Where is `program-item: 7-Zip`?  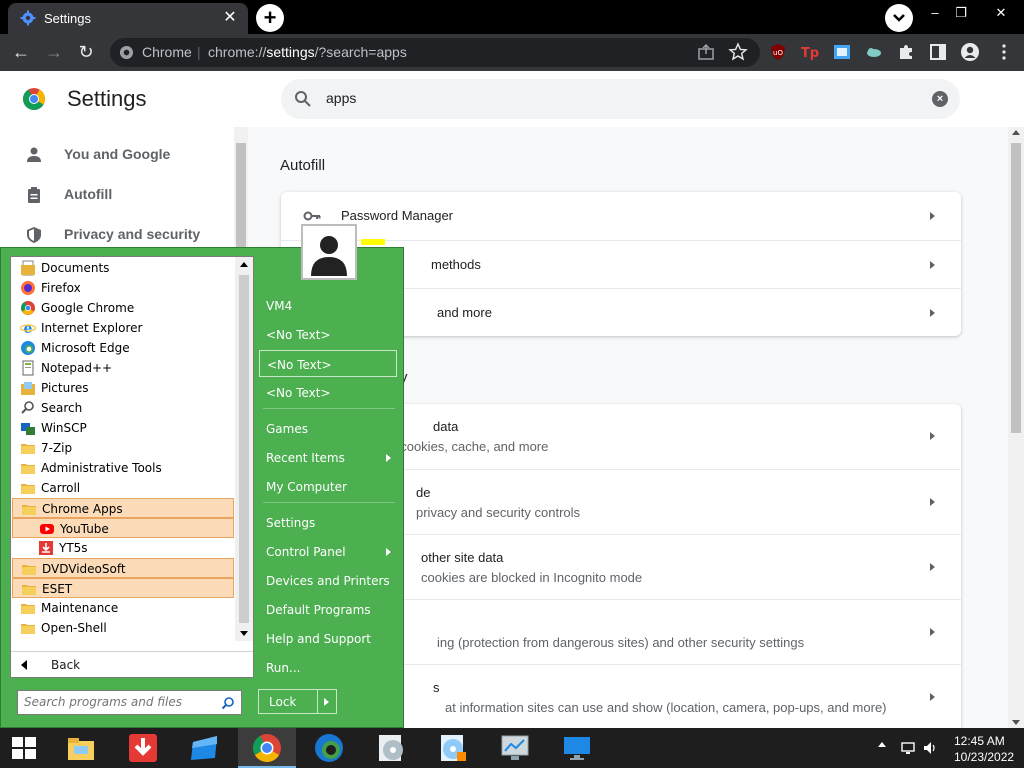 program-item: 7-Zip is located at coordinates (123, 448).